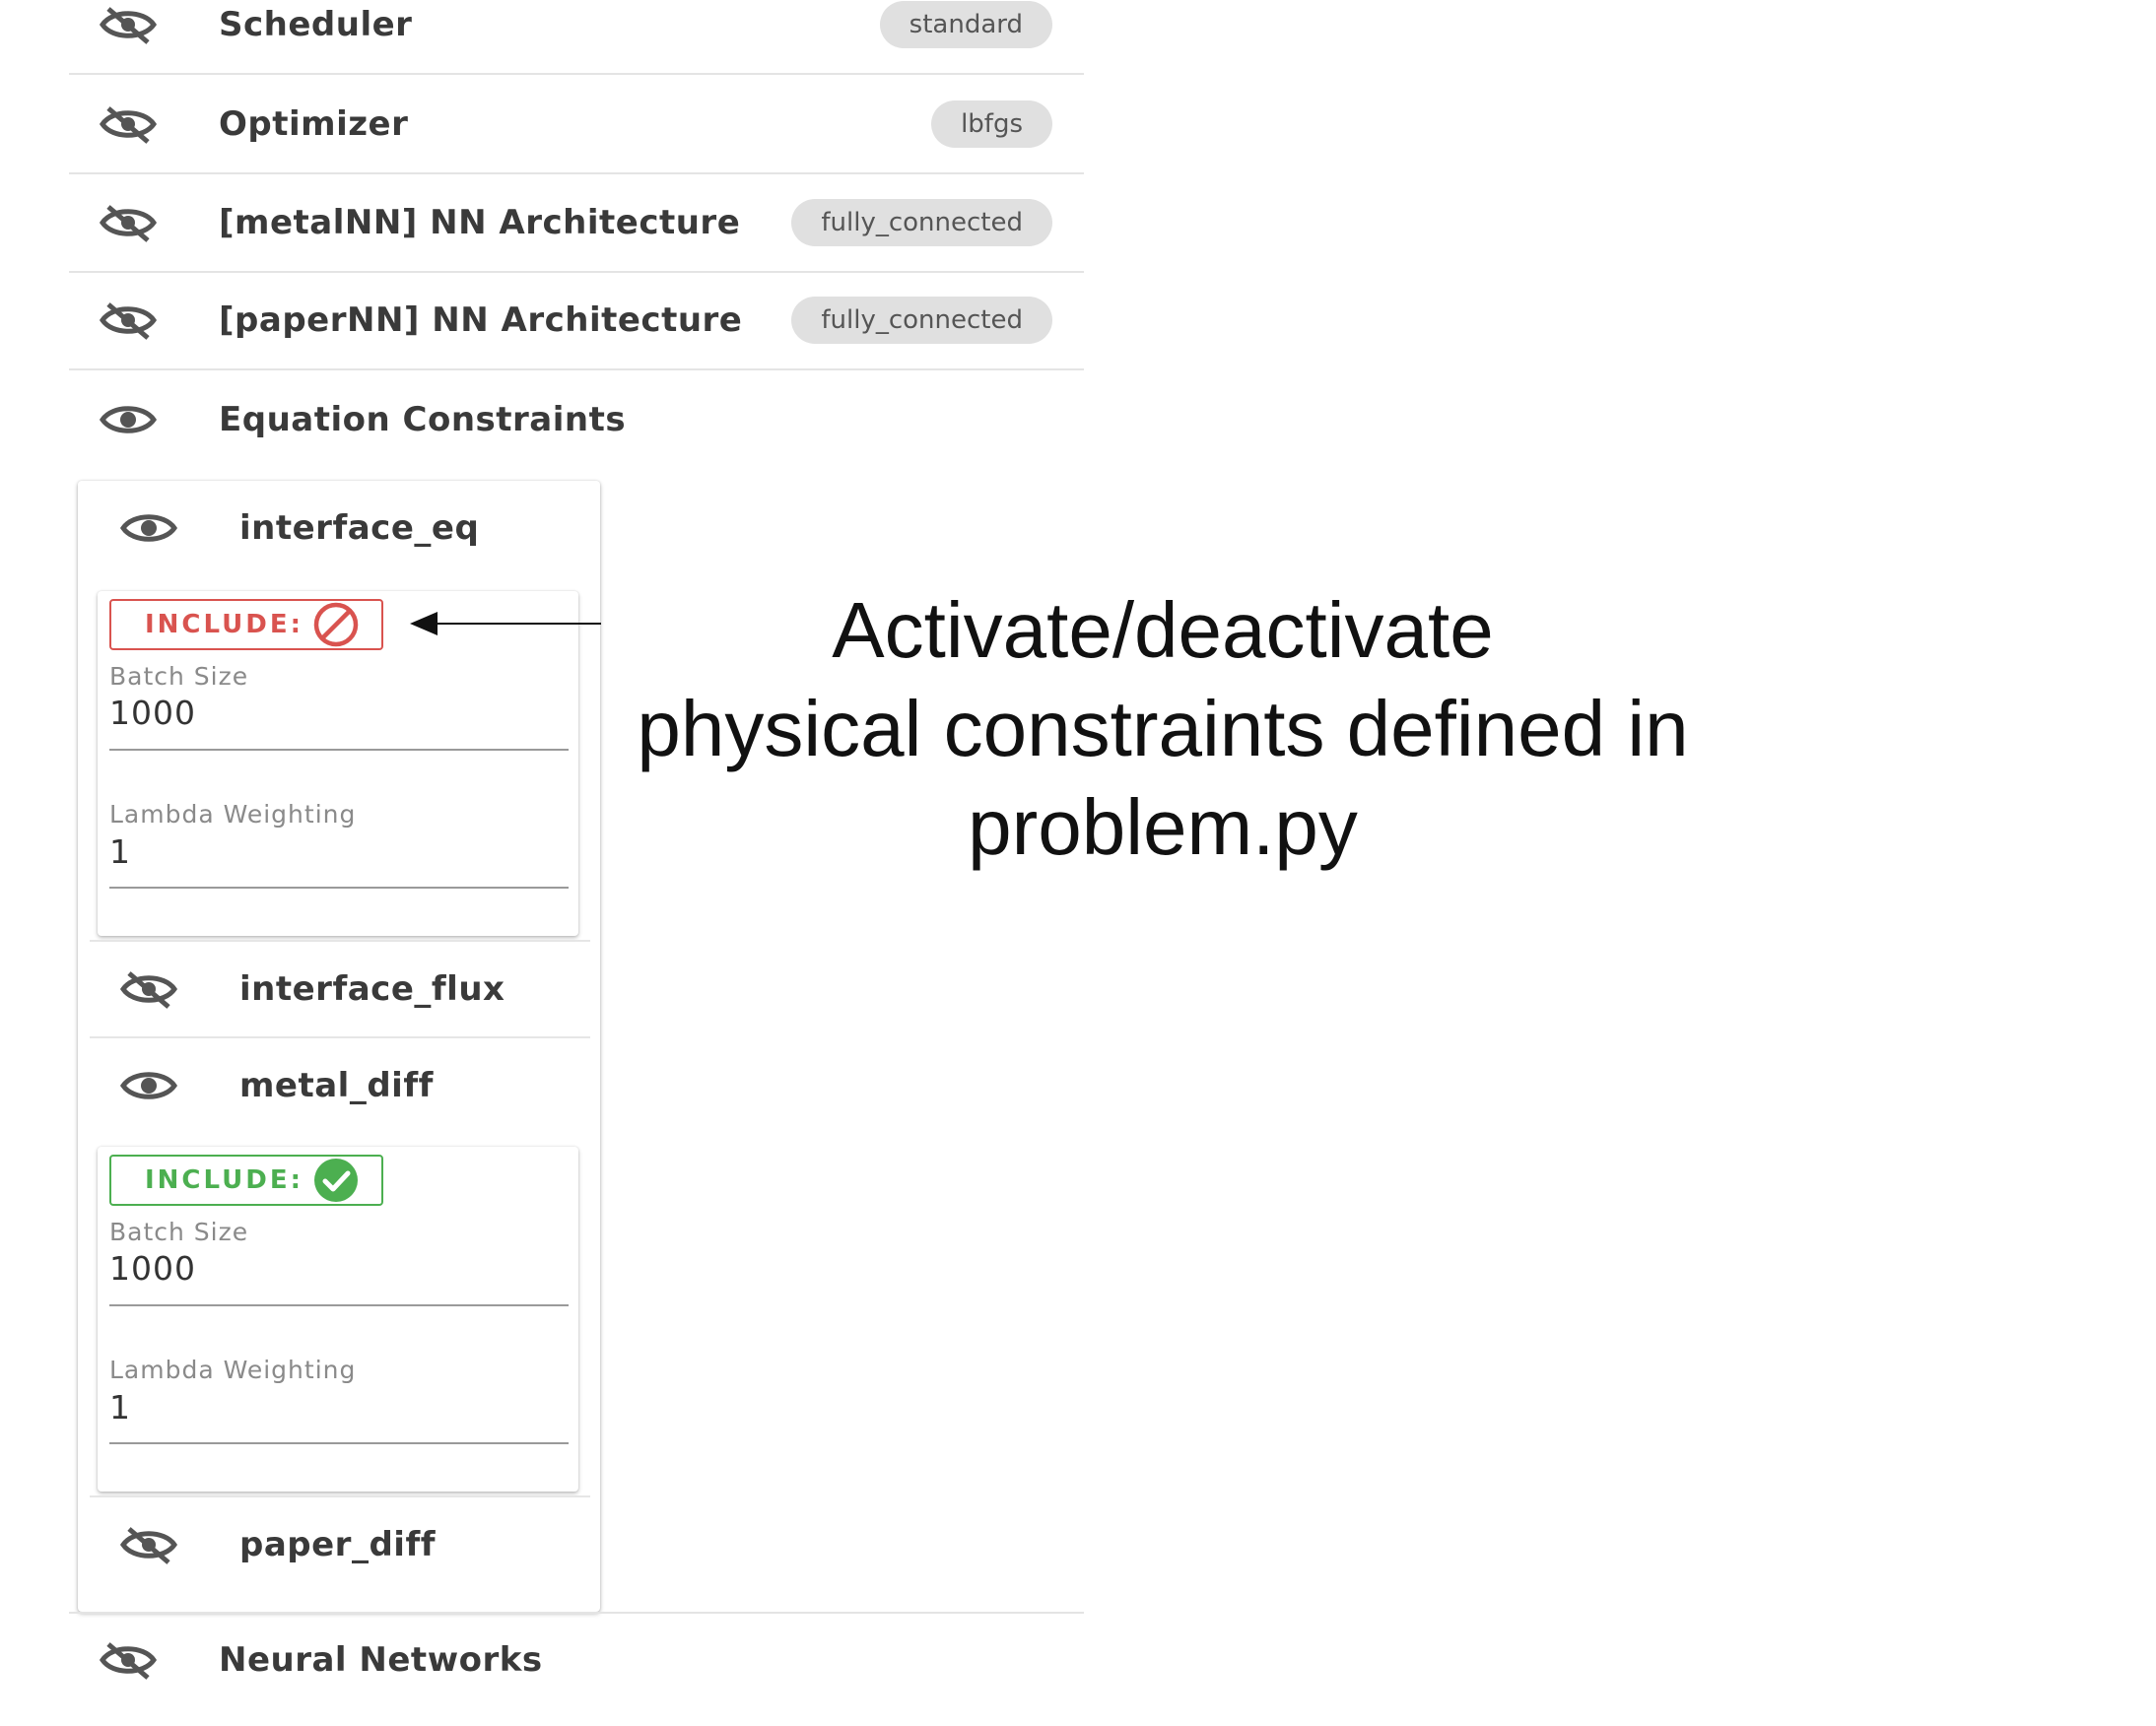  I want to click on constraint-name: metal_diff, so click(337, 1085).